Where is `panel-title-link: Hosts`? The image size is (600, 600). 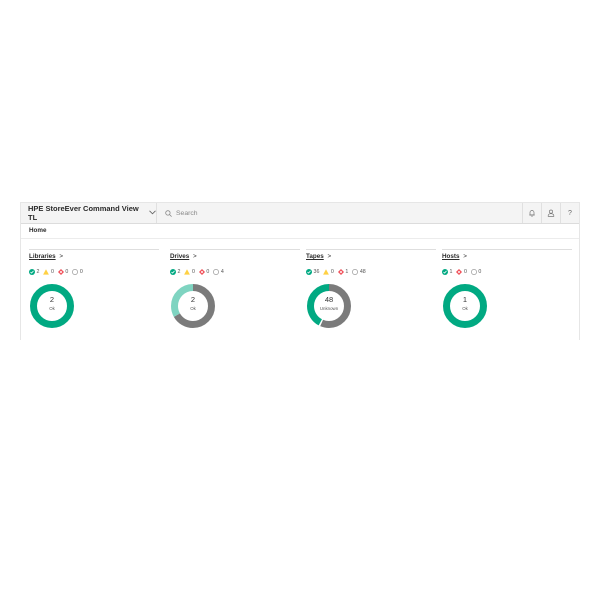 panel-title-link: Hosts is located at coordinates (451, 256).